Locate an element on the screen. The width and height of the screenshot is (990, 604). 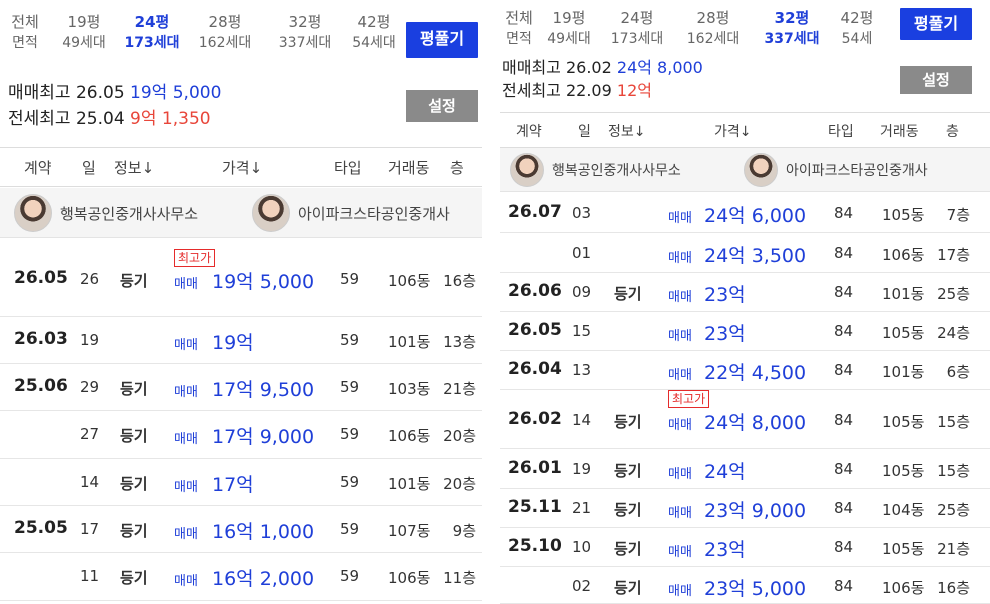
table-row: 25.10 10 등기 매매 23억 84 105동 21층 is located at coordinates (745, 547).